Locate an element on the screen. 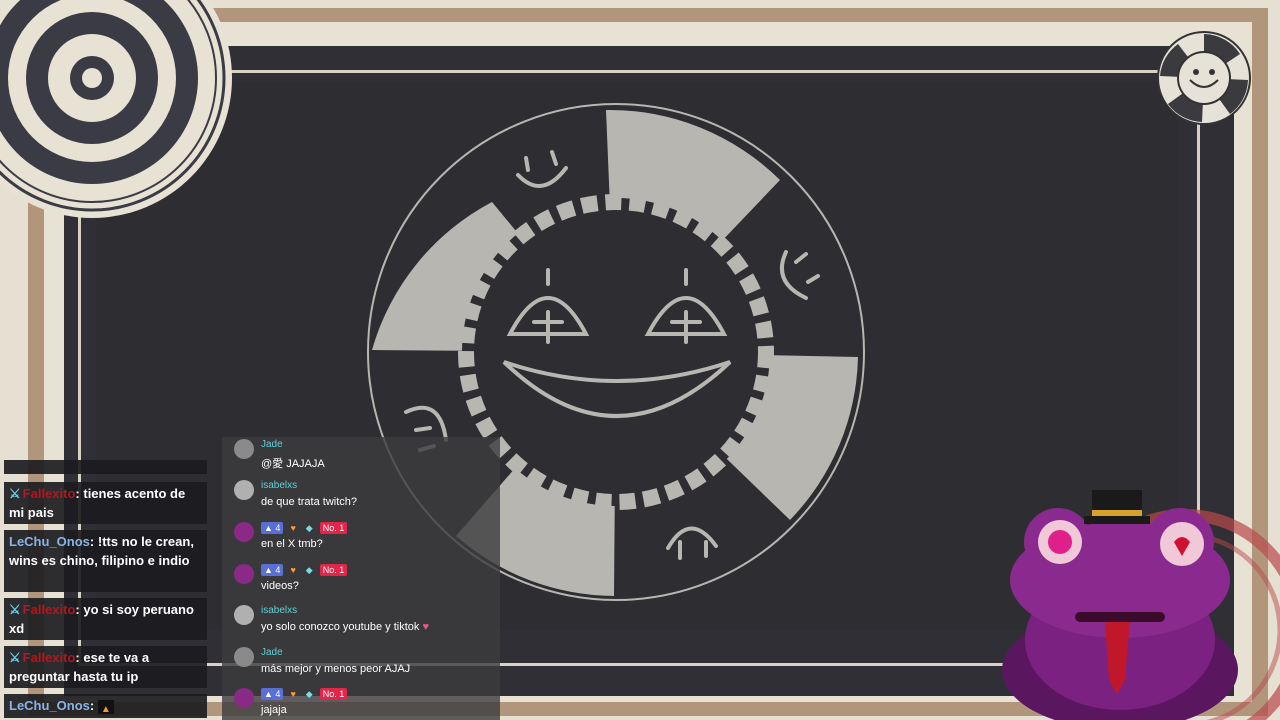  chat-text: en el X tmb? is located at coordinates (292, 544).